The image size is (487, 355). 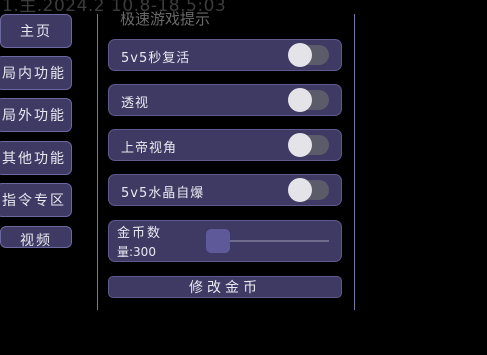 I want to click on toggle-switch-xray, so click(x=308, y=100).